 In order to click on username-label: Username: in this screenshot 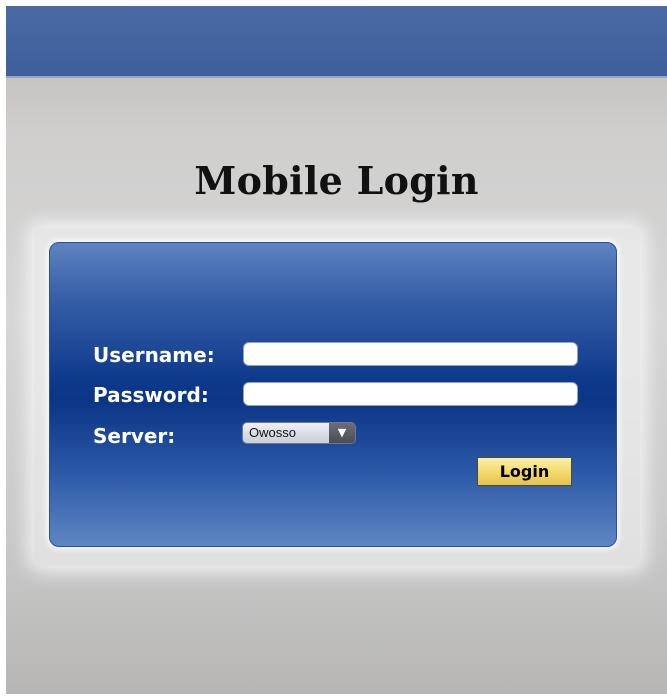, I will do `click(154, 355)`.